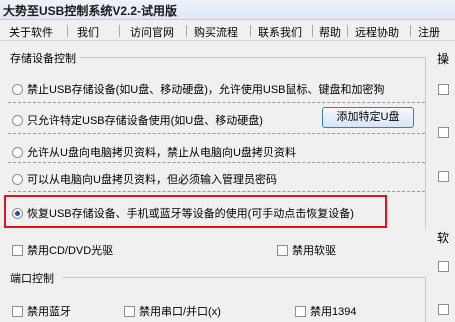 The image size is (455, 322). Describe the element at coordinates (31, 32) in the screenshot. I see `menu-about: 关于软件` at that location.